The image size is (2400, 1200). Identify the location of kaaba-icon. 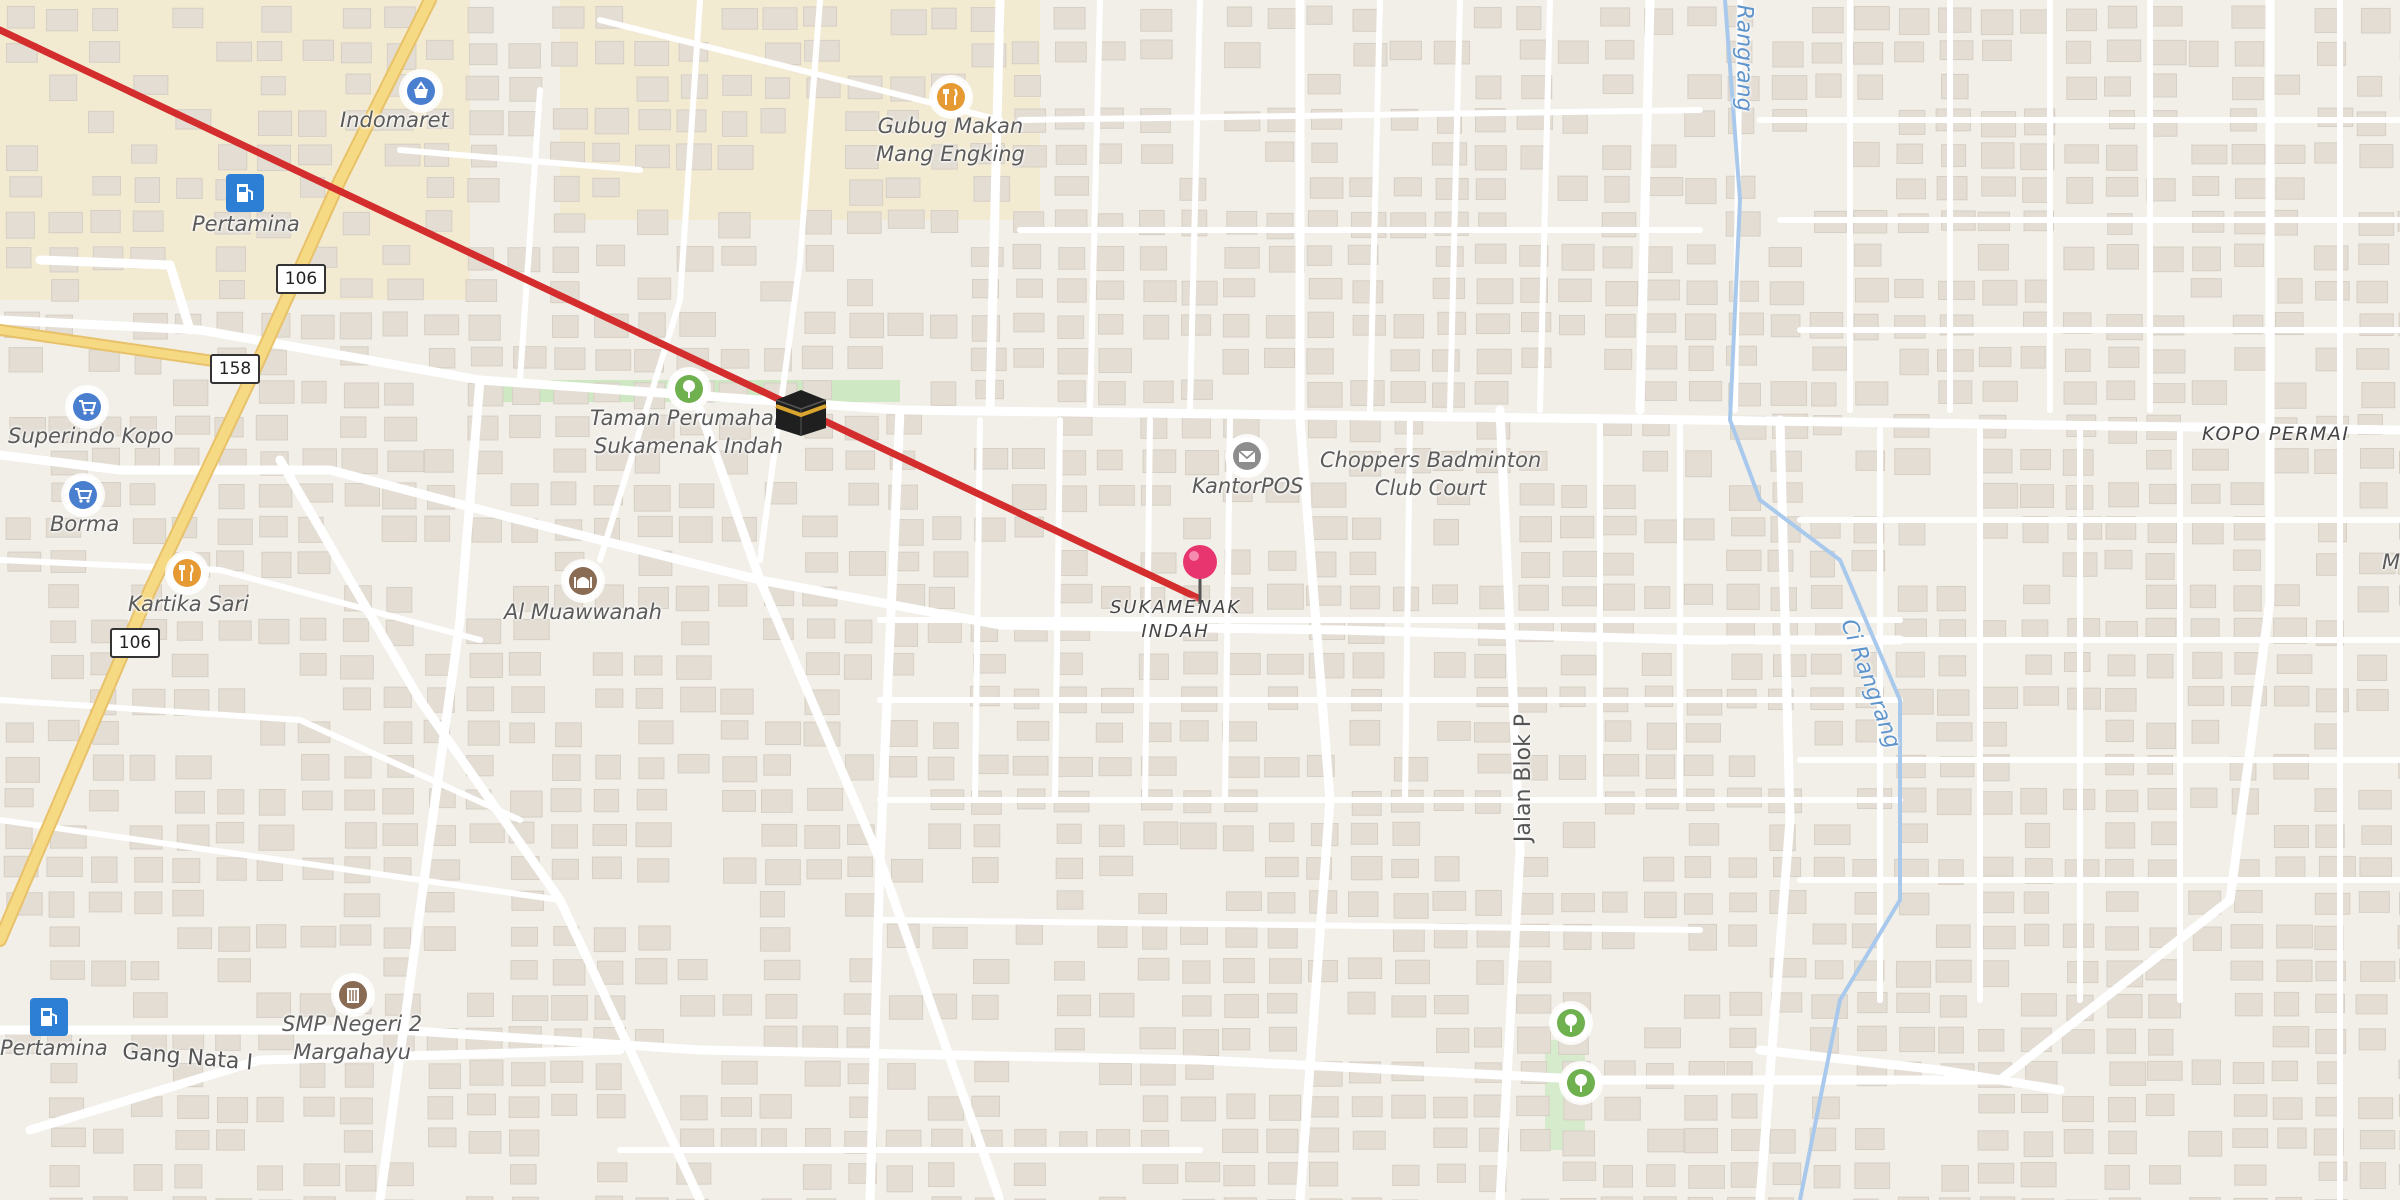
(801, 411).